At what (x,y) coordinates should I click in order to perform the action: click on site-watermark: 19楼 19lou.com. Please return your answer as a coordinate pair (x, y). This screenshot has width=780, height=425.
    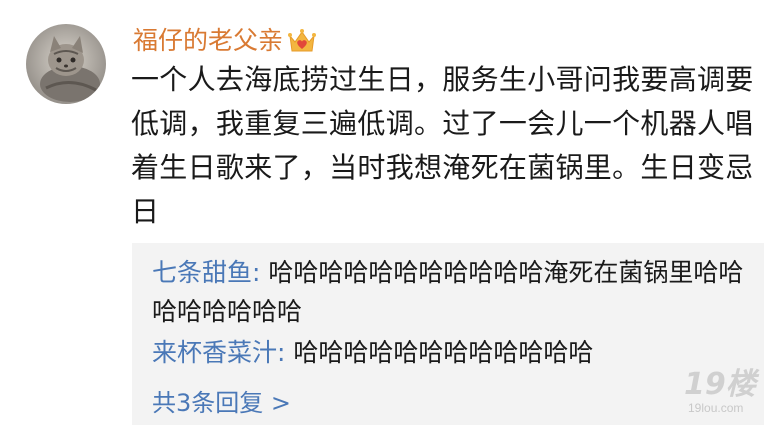
    Looking at the image, I should click on (730, 393).